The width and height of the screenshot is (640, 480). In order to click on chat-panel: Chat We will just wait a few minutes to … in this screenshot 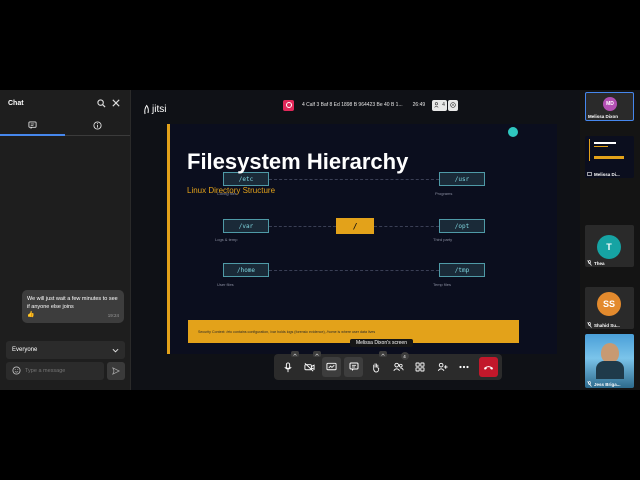, I will do `click(65, 240)`.